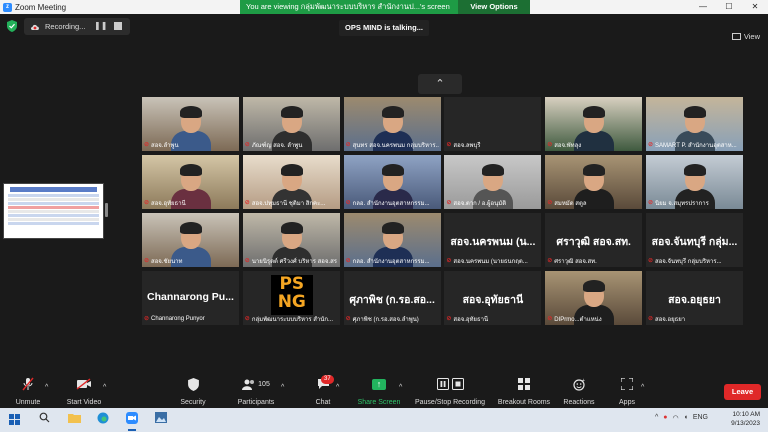 The height and width of the screenshot is (432, 768). Describe the element at coordinates (700, 418) in the screenshot. I see `language-indicator: ENG` at that location.